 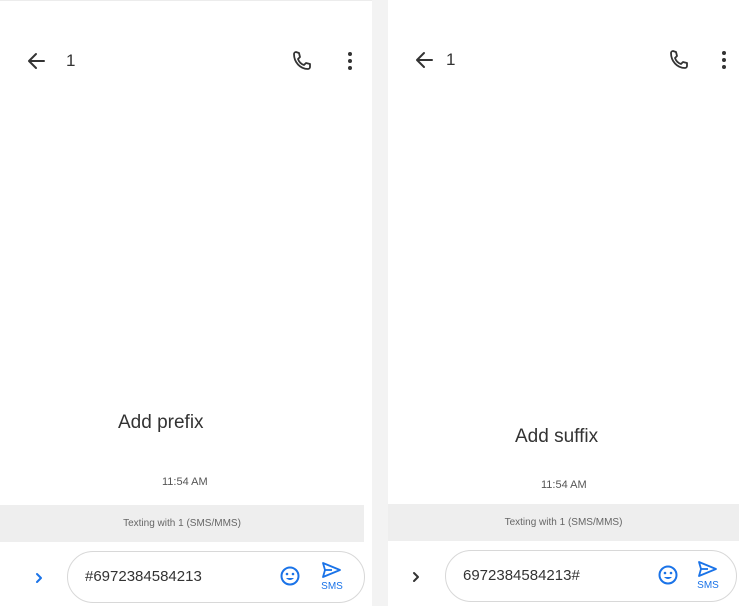 I want to click on message-input: 6972384584213#, so click(x=521, y=576).